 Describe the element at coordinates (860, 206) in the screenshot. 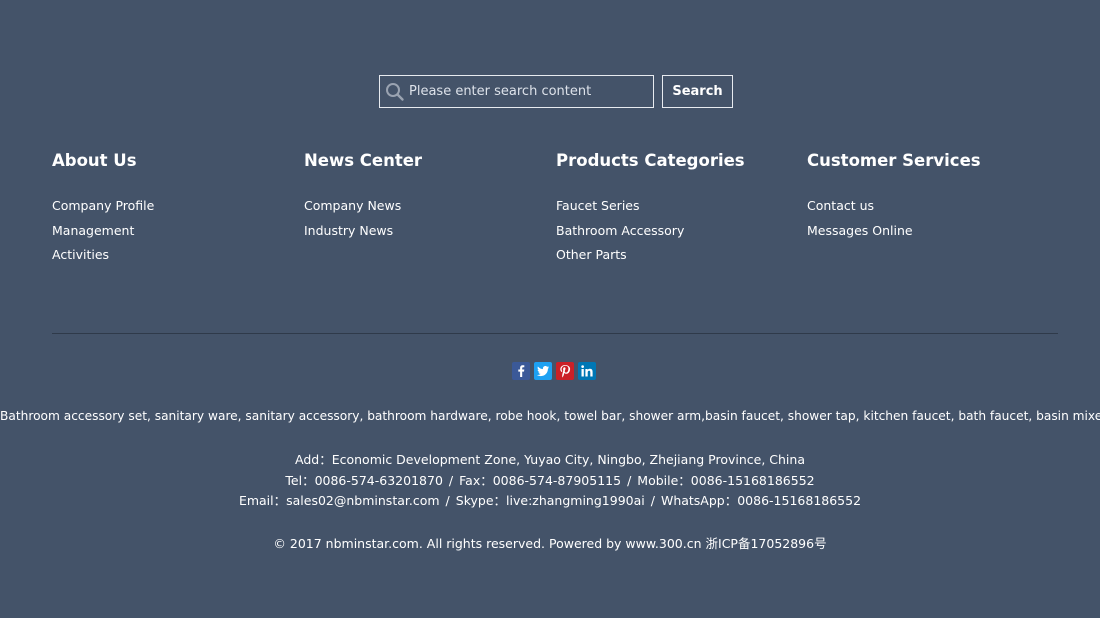

I see `link-contact-us: Contact us` at that location.